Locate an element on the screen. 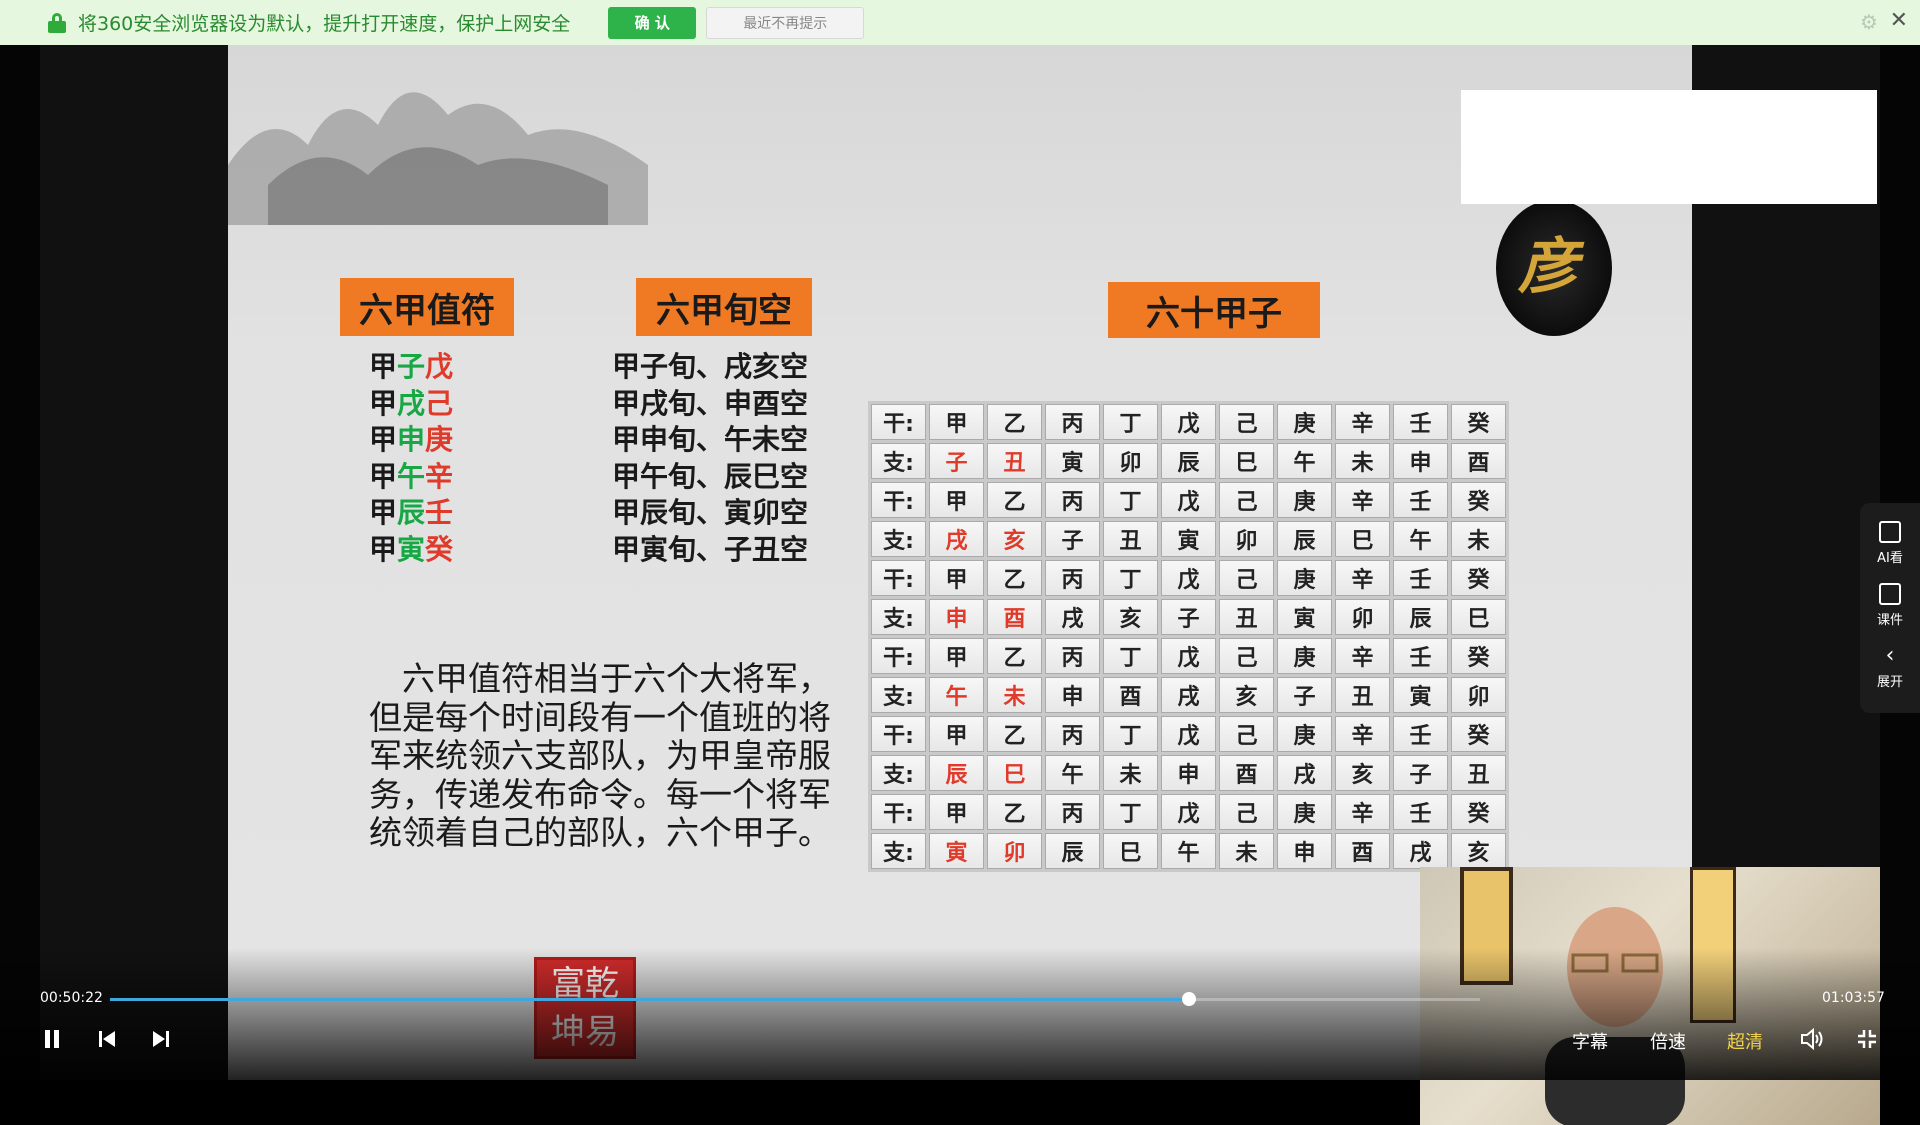  zhifu-row: 甲子戊 is located at coordinates (411, 366).